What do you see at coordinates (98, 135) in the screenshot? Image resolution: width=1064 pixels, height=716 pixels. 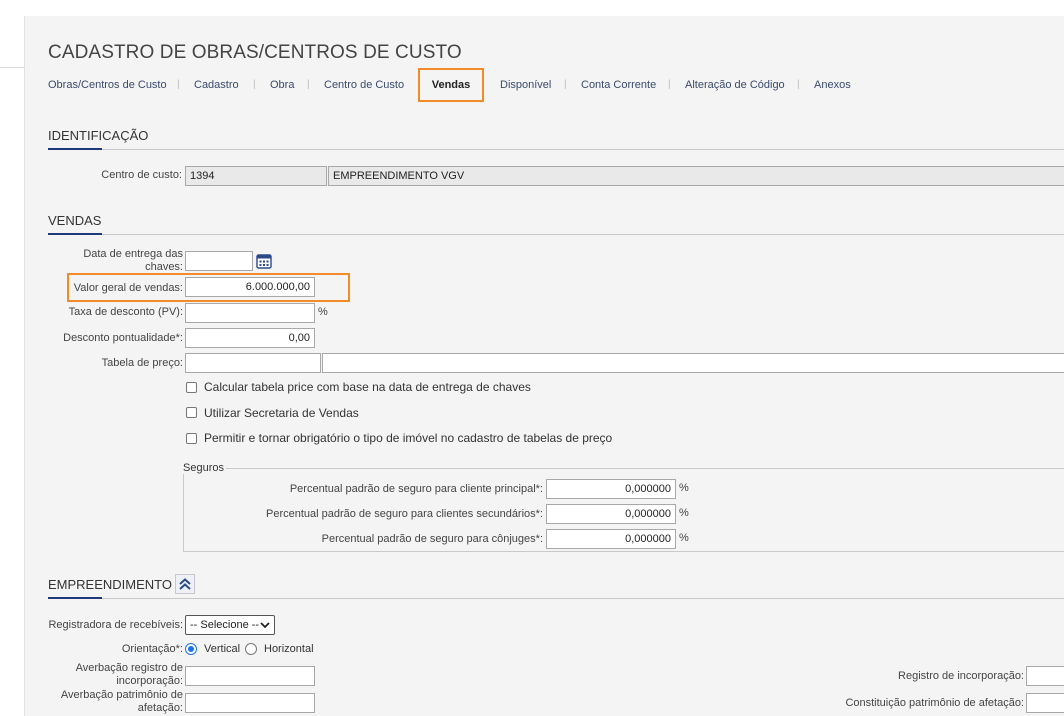 I see `section-heading-identificacao: IDENTIFICAÇÃO` at bounding box center [98, 135].